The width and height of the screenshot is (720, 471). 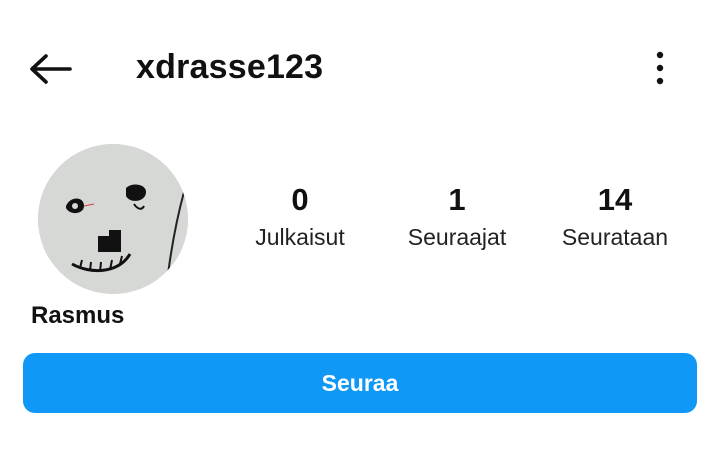 I want to click on more-options-button, so click(x=660, y=68).